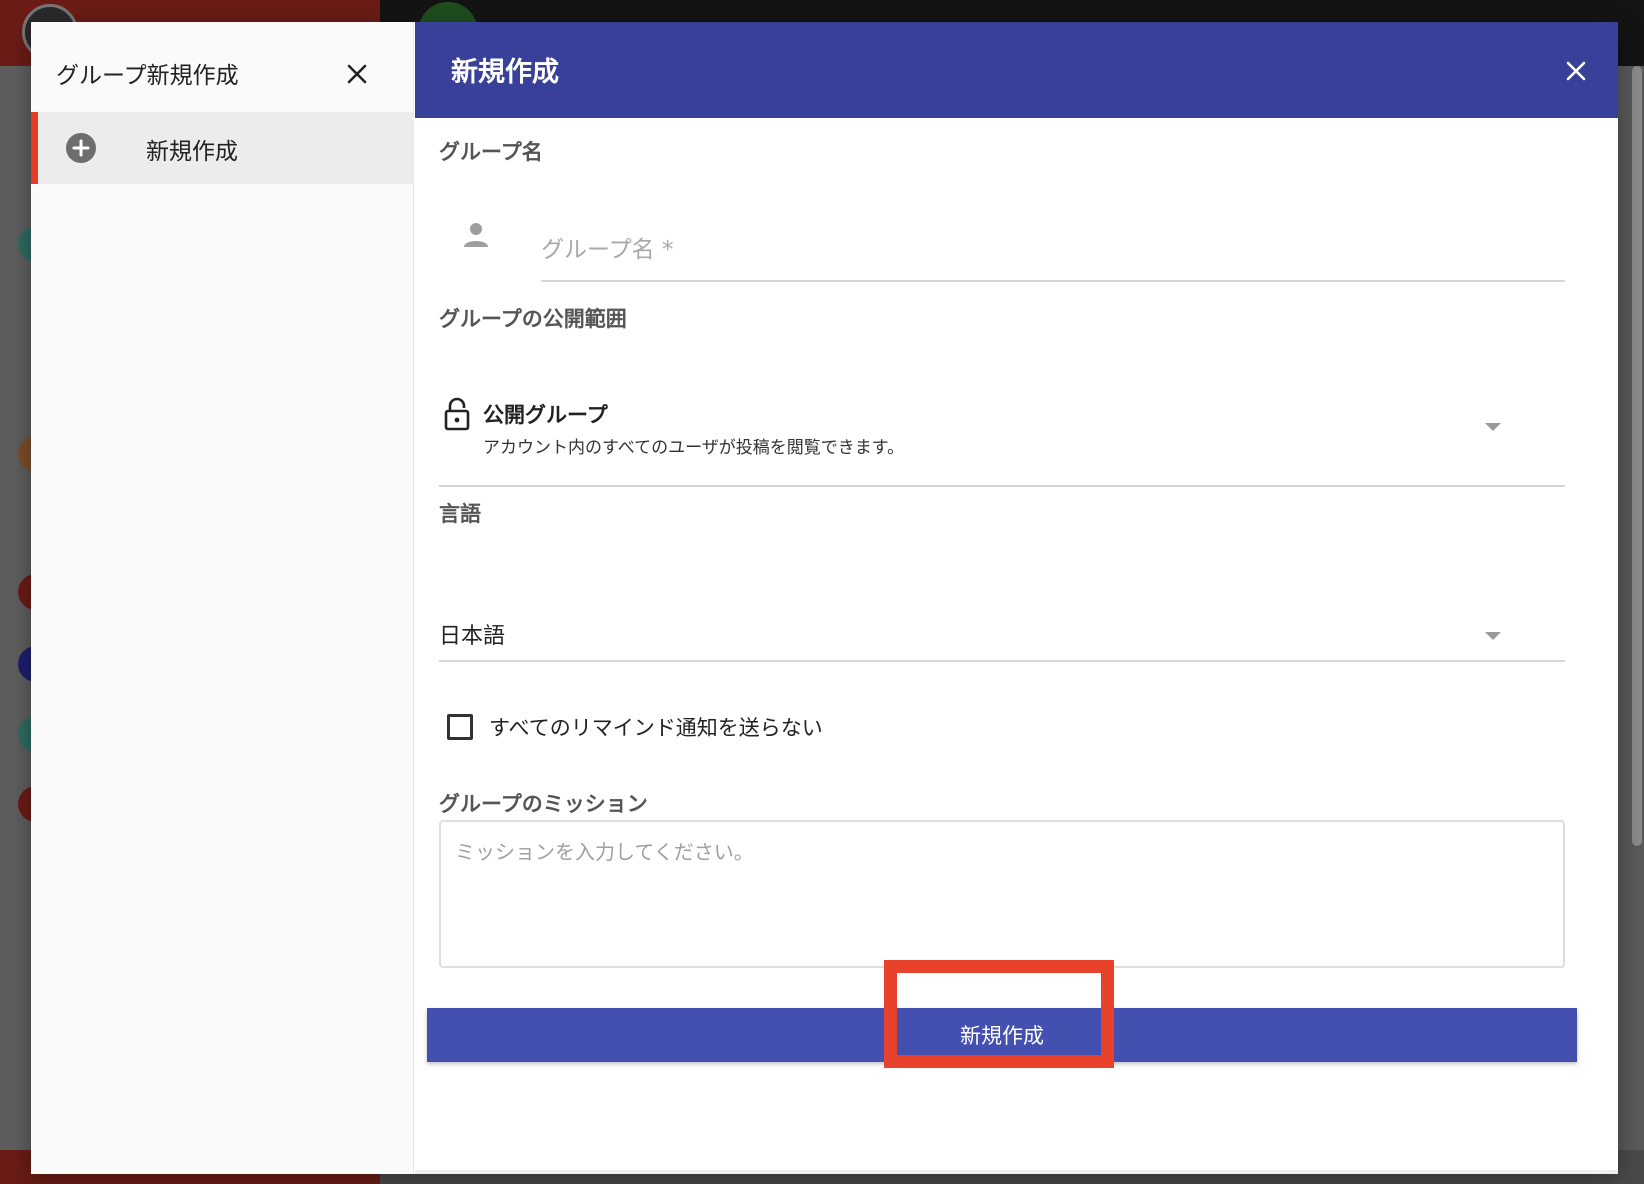 The image size is (1644, 1184). I want to click on form-header-title: 新規作成, so click(505, 72).